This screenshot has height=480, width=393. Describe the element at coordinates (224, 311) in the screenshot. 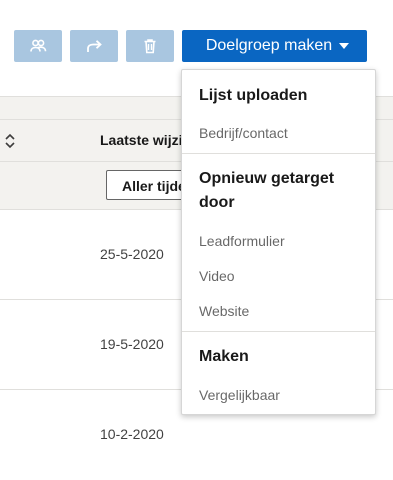

I see `menu-item-website: Website` at that location.